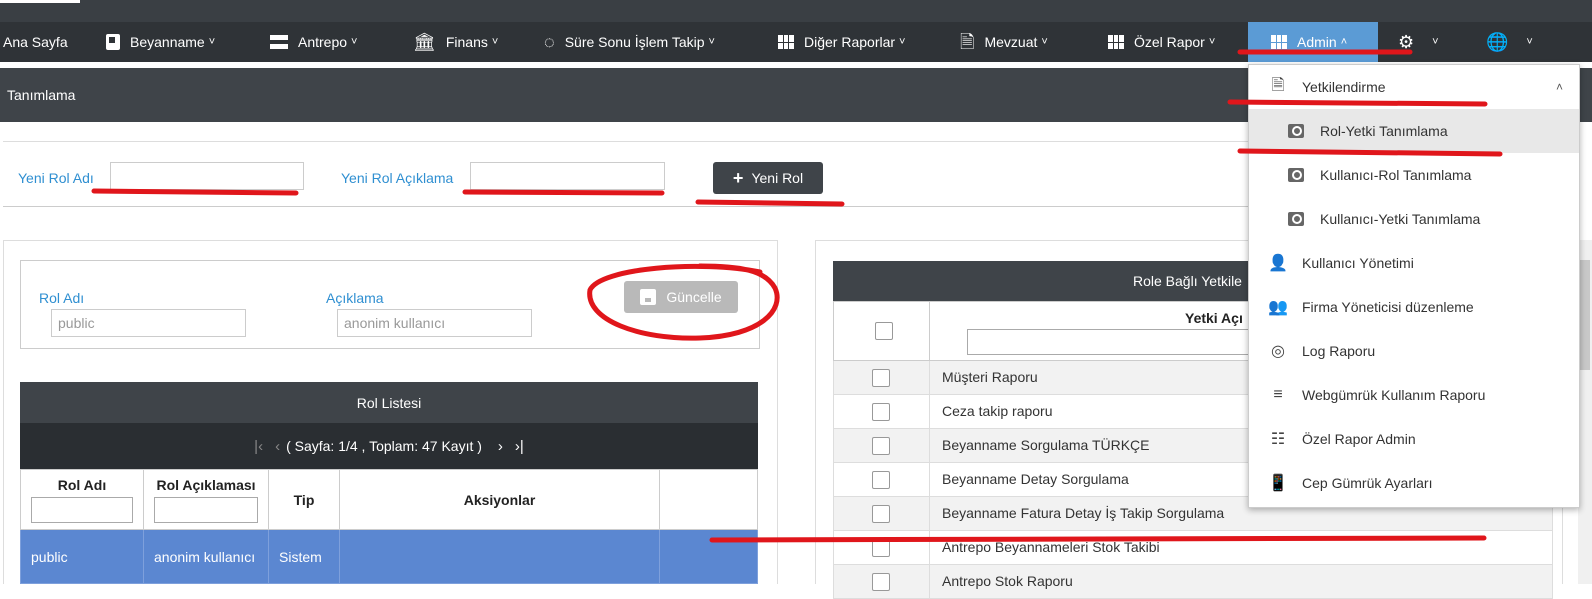  I want to click on table-row: public anonim kullanıcı Sistem, so click(389, 556).